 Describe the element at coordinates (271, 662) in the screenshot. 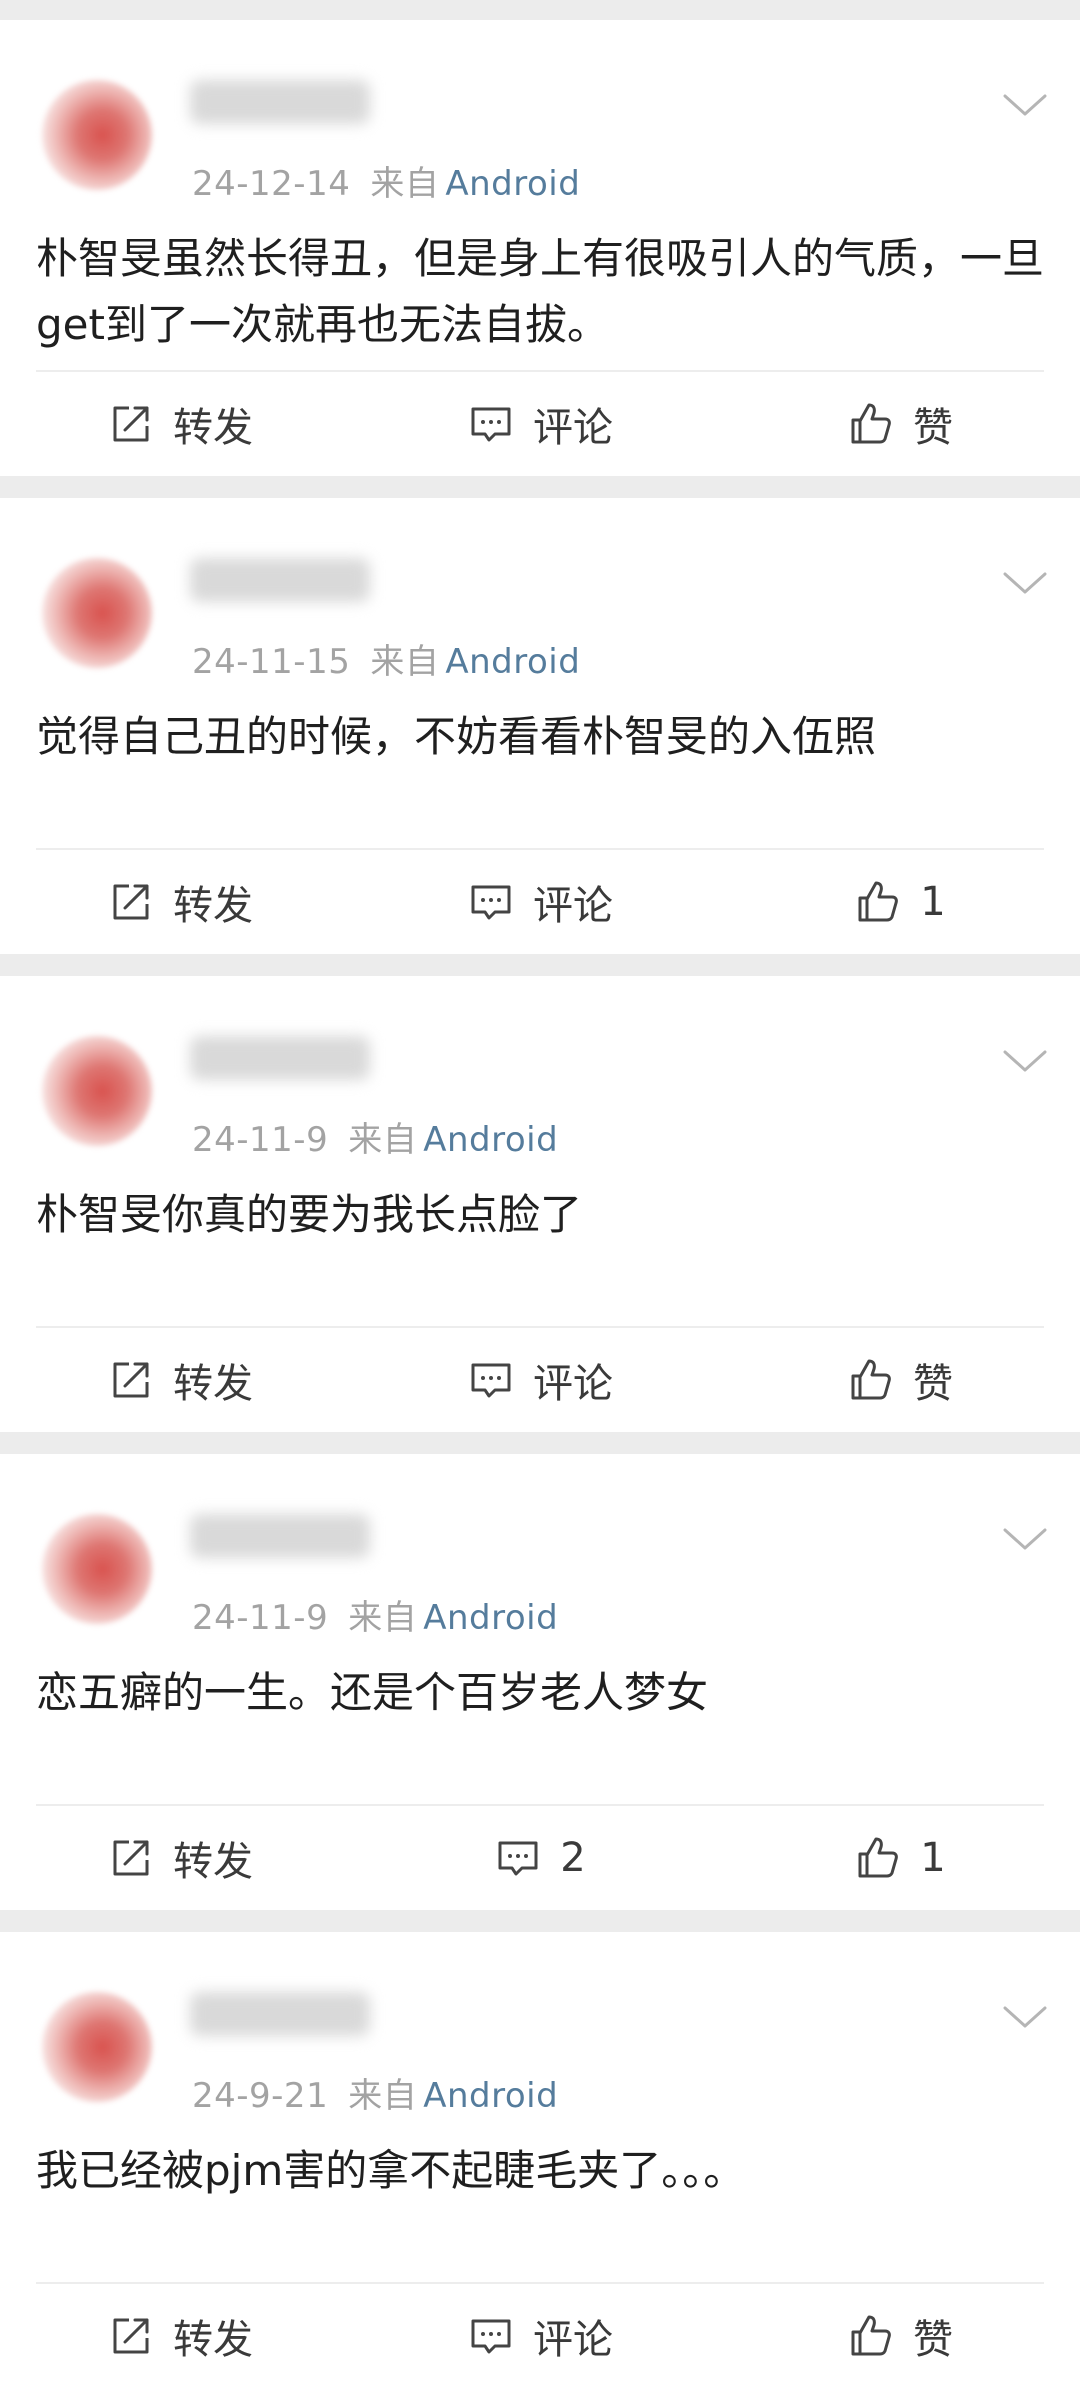

I see `comment-date: 24-11-15` at that location.